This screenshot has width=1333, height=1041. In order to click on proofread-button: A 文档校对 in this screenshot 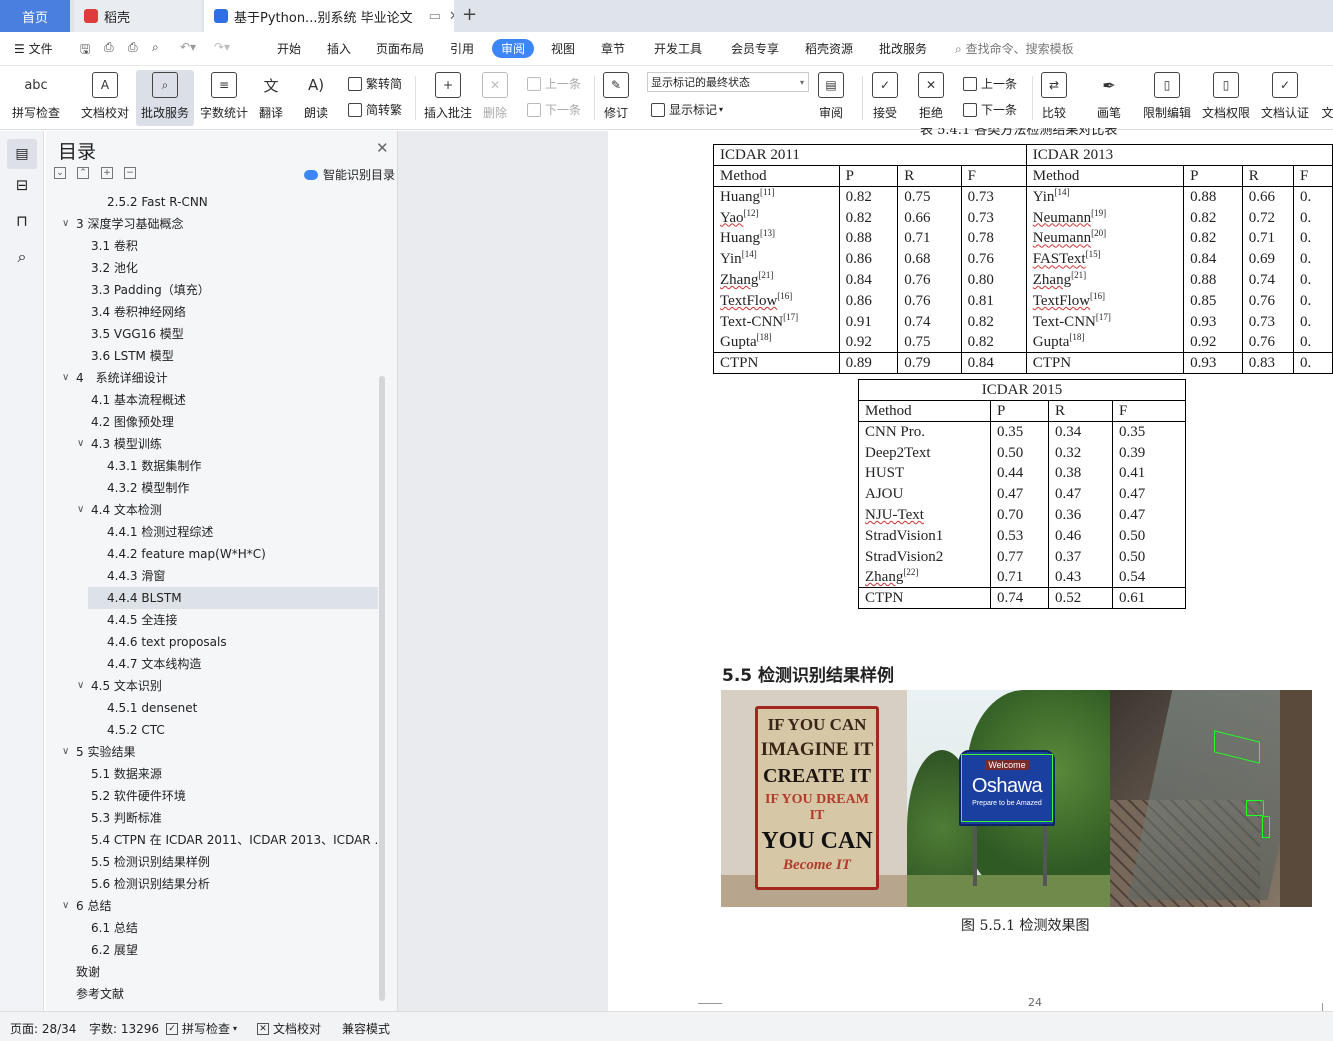, I will do `click(105, 98)`.